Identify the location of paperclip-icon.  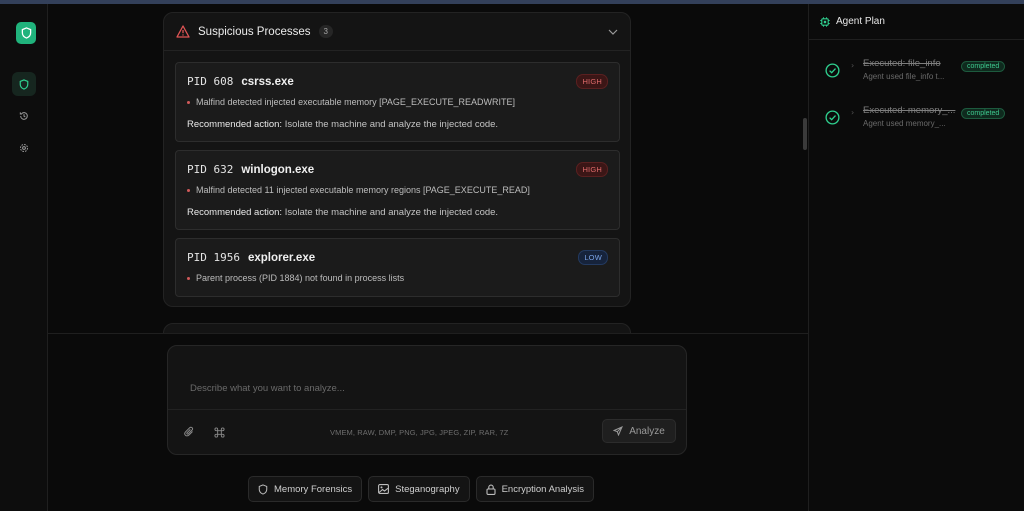
(188, 431).